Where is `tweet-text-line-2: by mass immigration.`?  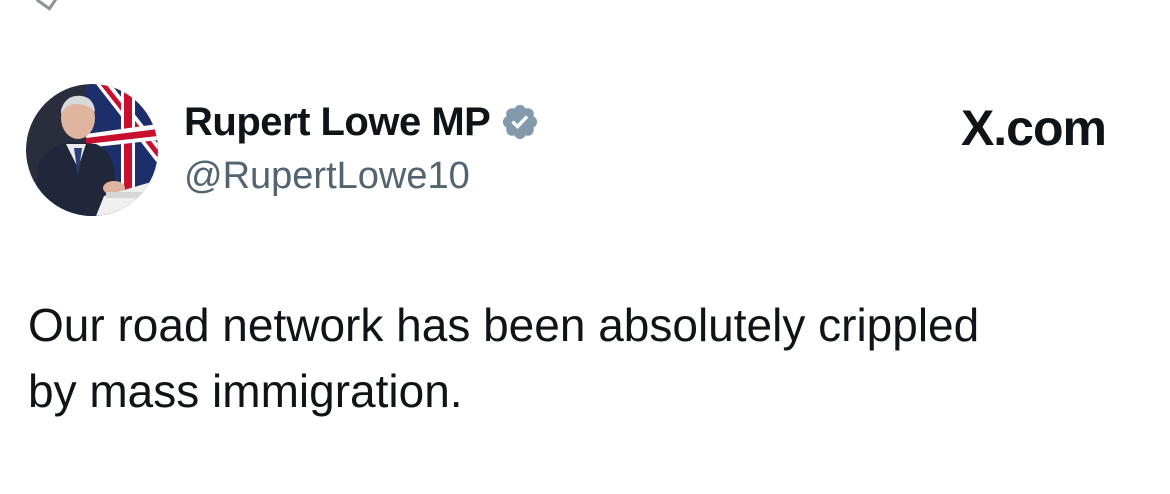
tweet-text-line-2: by mass immigration. is located at coordinates (245, 391).